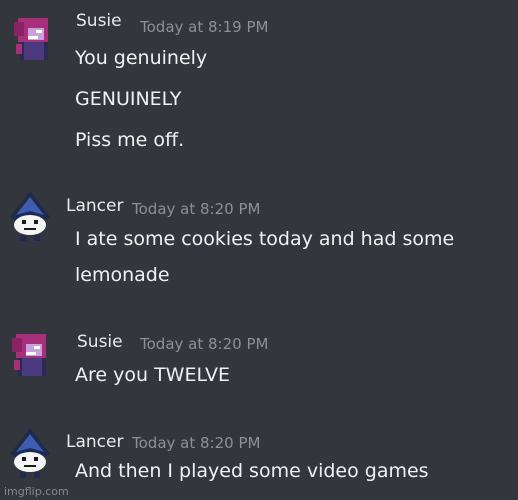 Image resolution: width=518 pixels, height=500 pixels. Describe the element at coordinates (204, 27) in the screenshot. I see `message-timestamp: Today at 8:19 PM` at that location.